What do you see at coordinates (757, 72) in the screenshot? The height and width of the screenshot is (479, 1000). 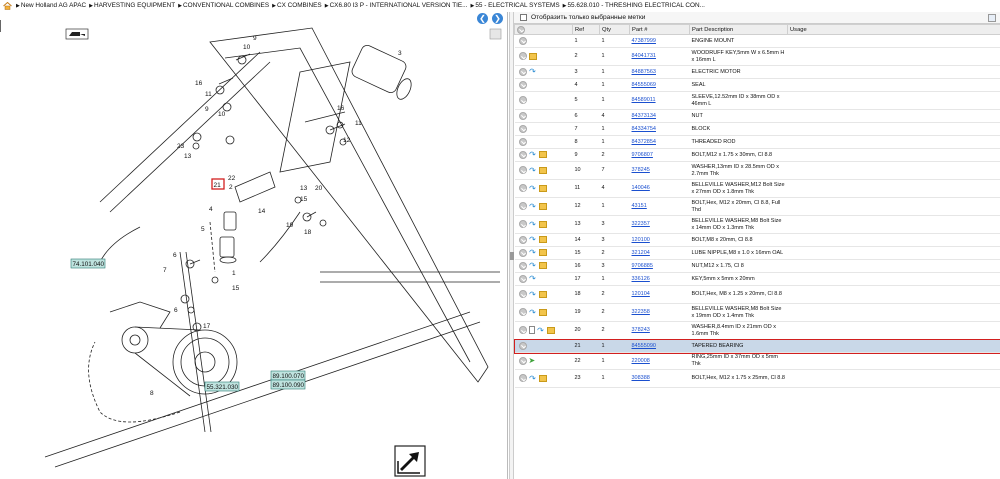 I see `table-row: ↷ 3 1 84887563 ELECTRIC MOTOR` at bounding box center [757, 72].